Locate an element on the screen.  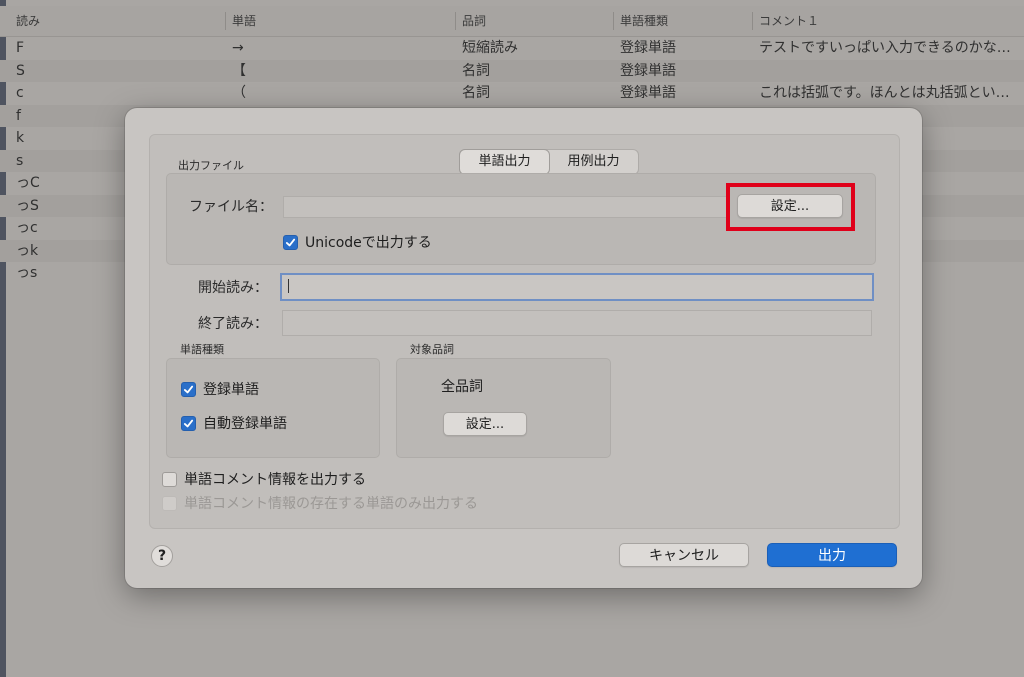
target-pos-value: 全品詞 is located at coordinates (462, 387).